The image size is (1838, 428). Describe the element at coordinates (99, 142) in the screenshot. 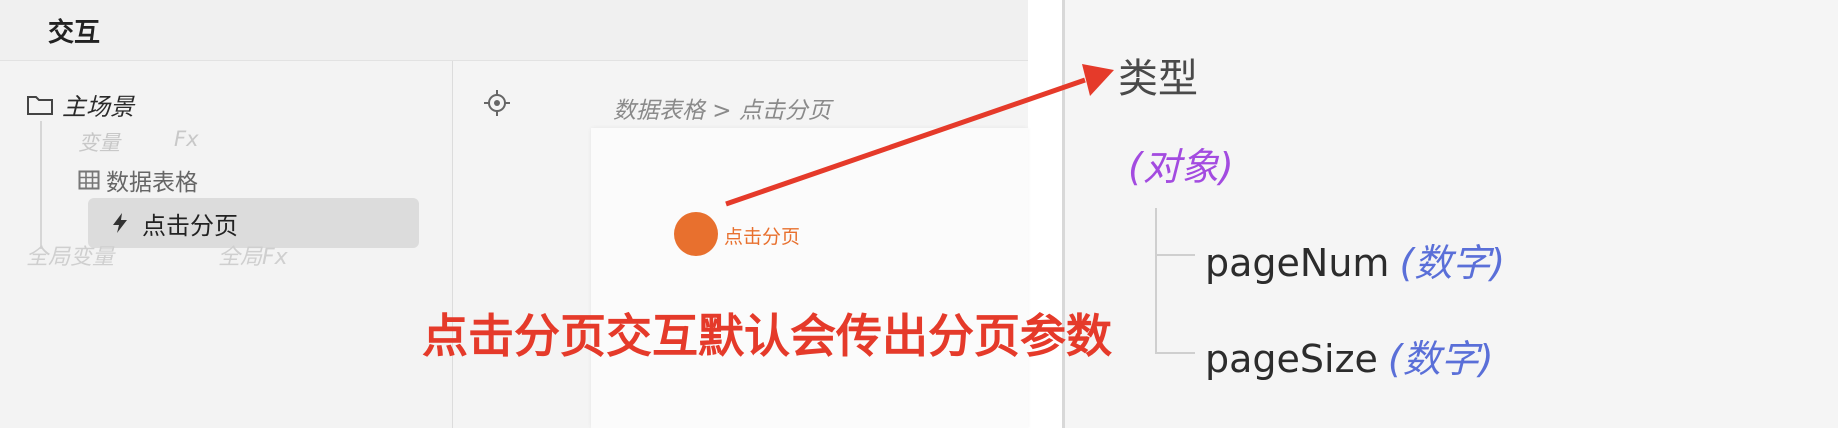

I see `variable-label: 变量` at that location.